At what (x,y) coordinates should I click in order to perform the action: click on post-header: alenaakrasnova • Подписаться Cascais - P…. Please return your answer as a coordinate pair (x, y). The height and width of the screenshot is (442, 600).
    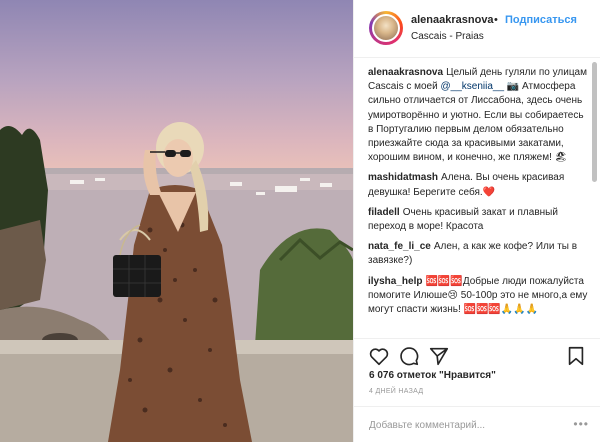
    Looking at the image, I should click on (477, 29).